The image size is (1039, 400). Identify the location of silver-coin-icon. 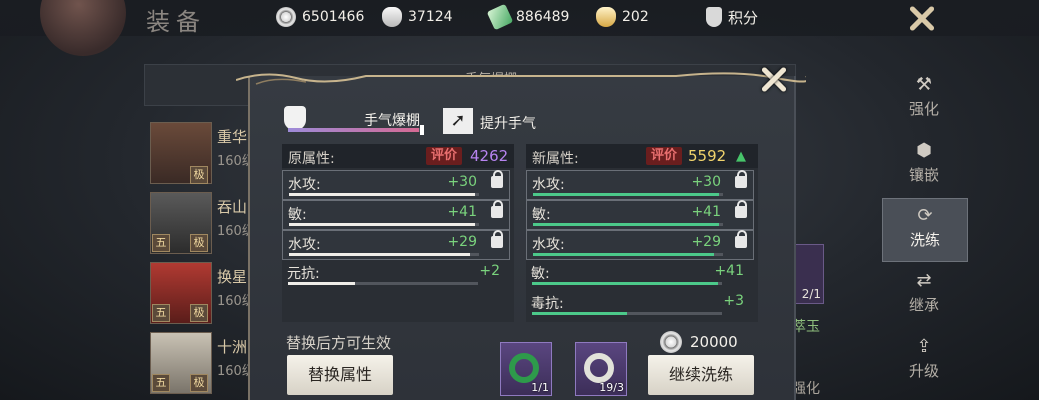
(286, 17).